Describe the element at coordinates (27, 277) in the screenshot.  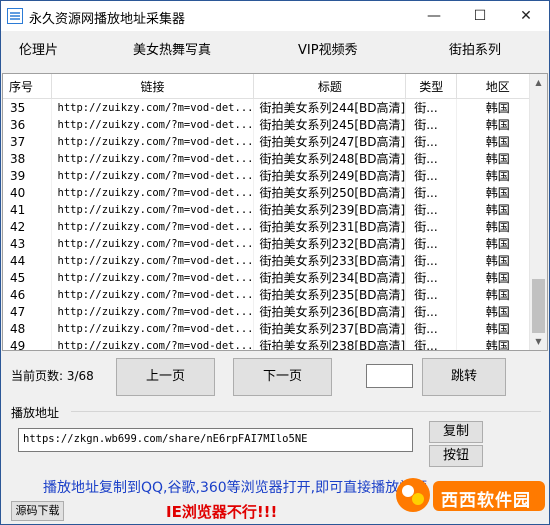
I see `cell-no: 45` at that location.